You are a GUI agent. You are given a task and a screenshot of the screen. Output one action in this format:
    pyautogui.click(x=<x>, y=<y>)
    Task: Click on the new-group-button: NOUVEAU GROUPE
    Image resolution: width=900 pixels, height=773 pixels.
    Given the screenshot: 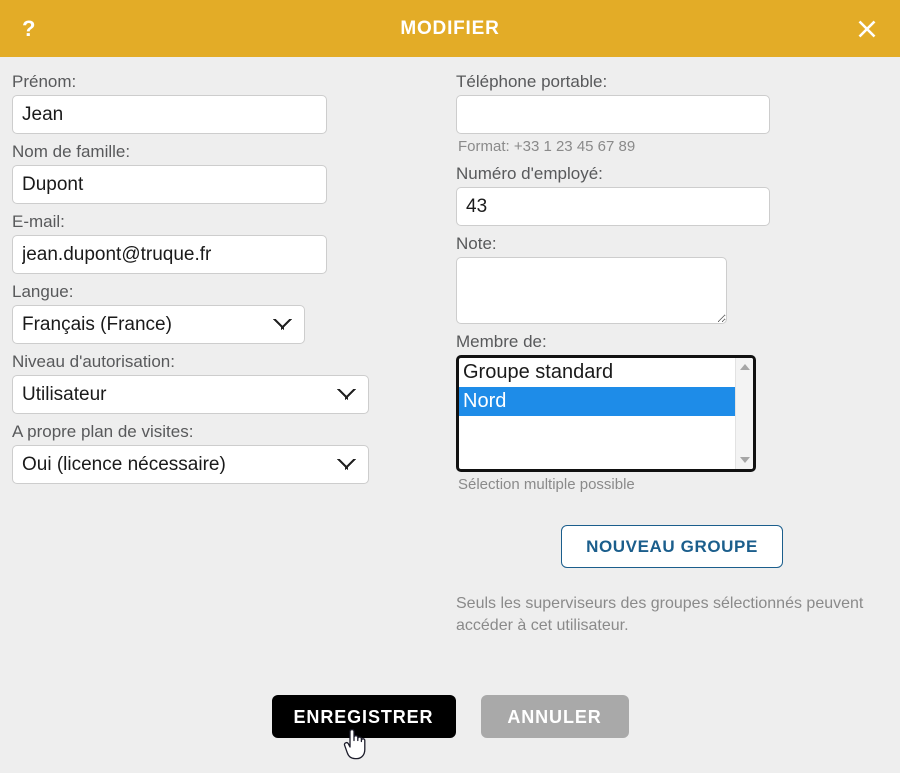 What is the action you would take?
    pyautogui.click(x=672, y=546)
    